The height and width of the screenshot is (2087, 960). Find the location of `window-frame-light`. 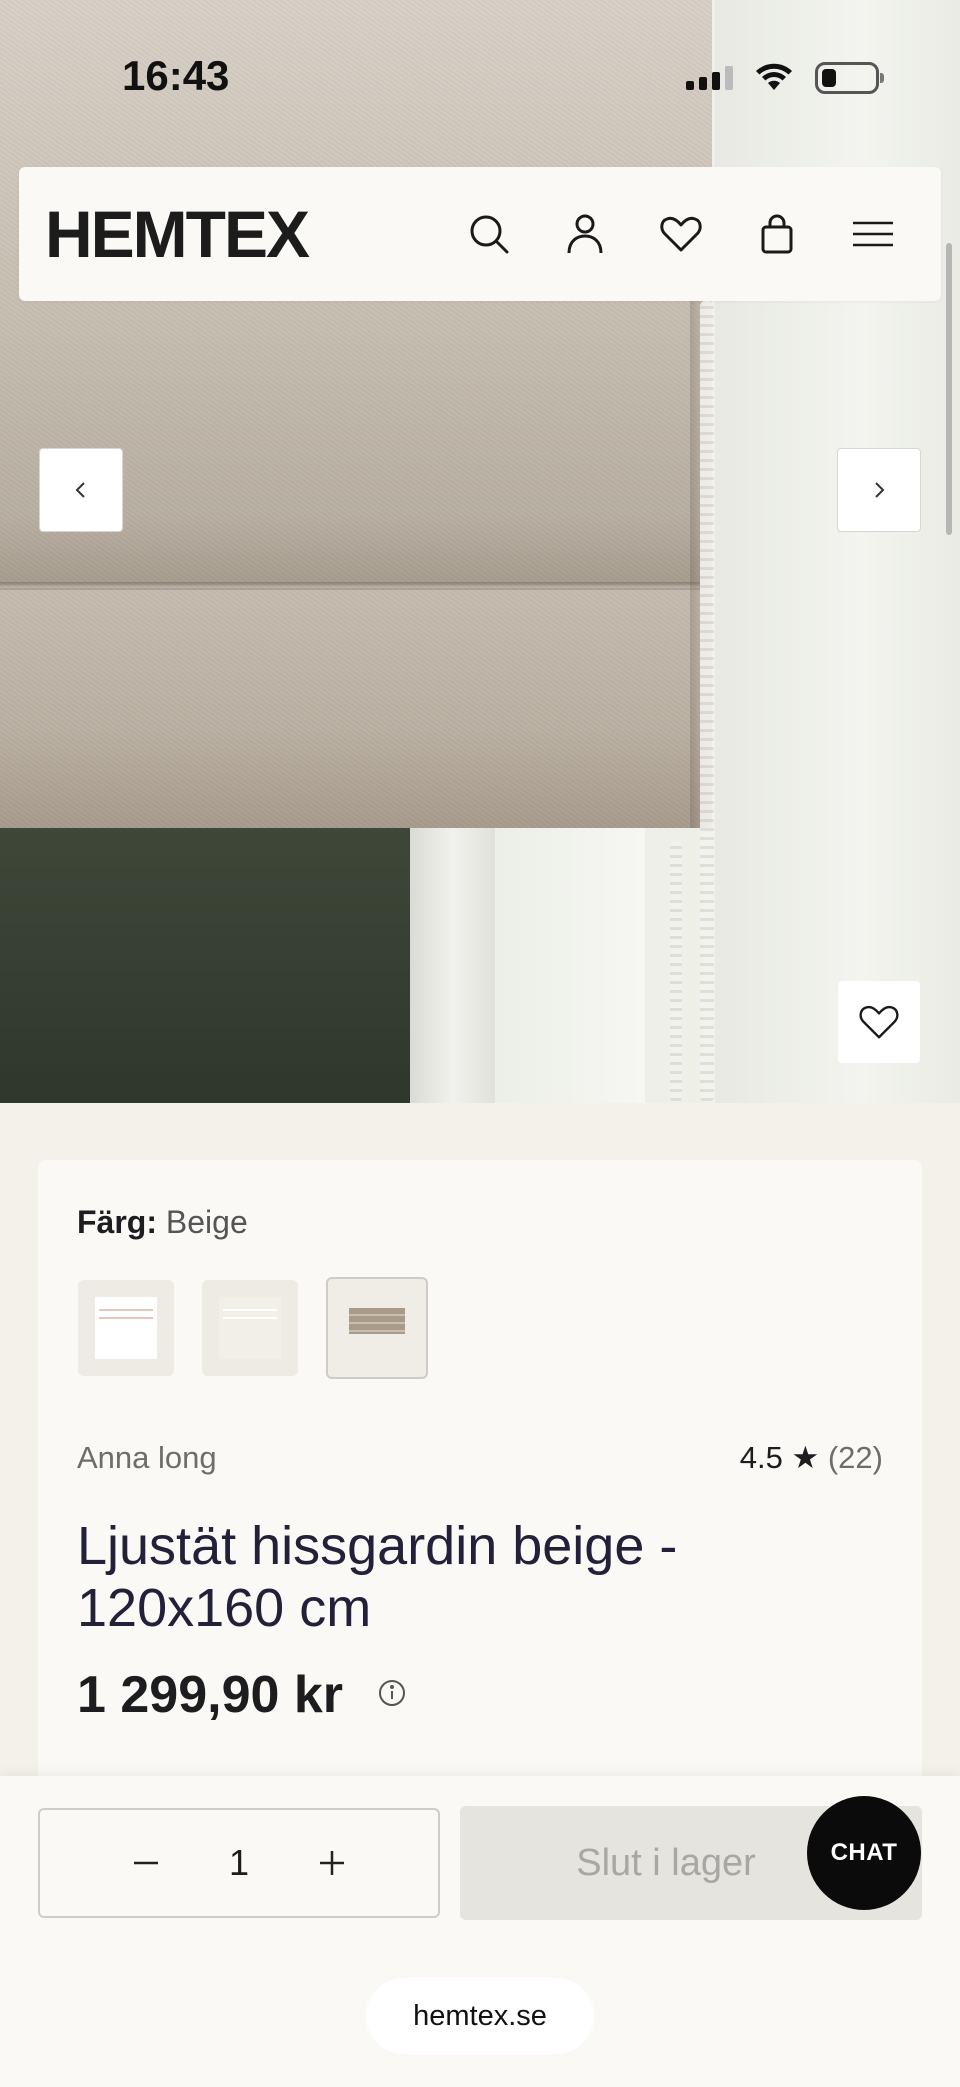

window-frame-light is located at coordinates (570, 961).